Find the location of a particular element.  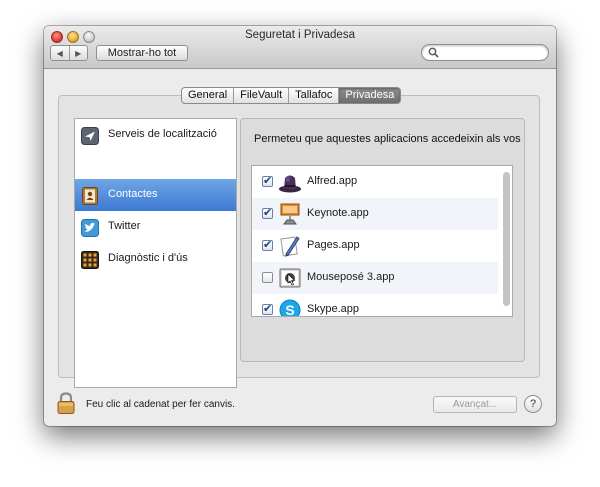

navigation-buttons: ◀ ▶ is located at coordinates (69, 53).